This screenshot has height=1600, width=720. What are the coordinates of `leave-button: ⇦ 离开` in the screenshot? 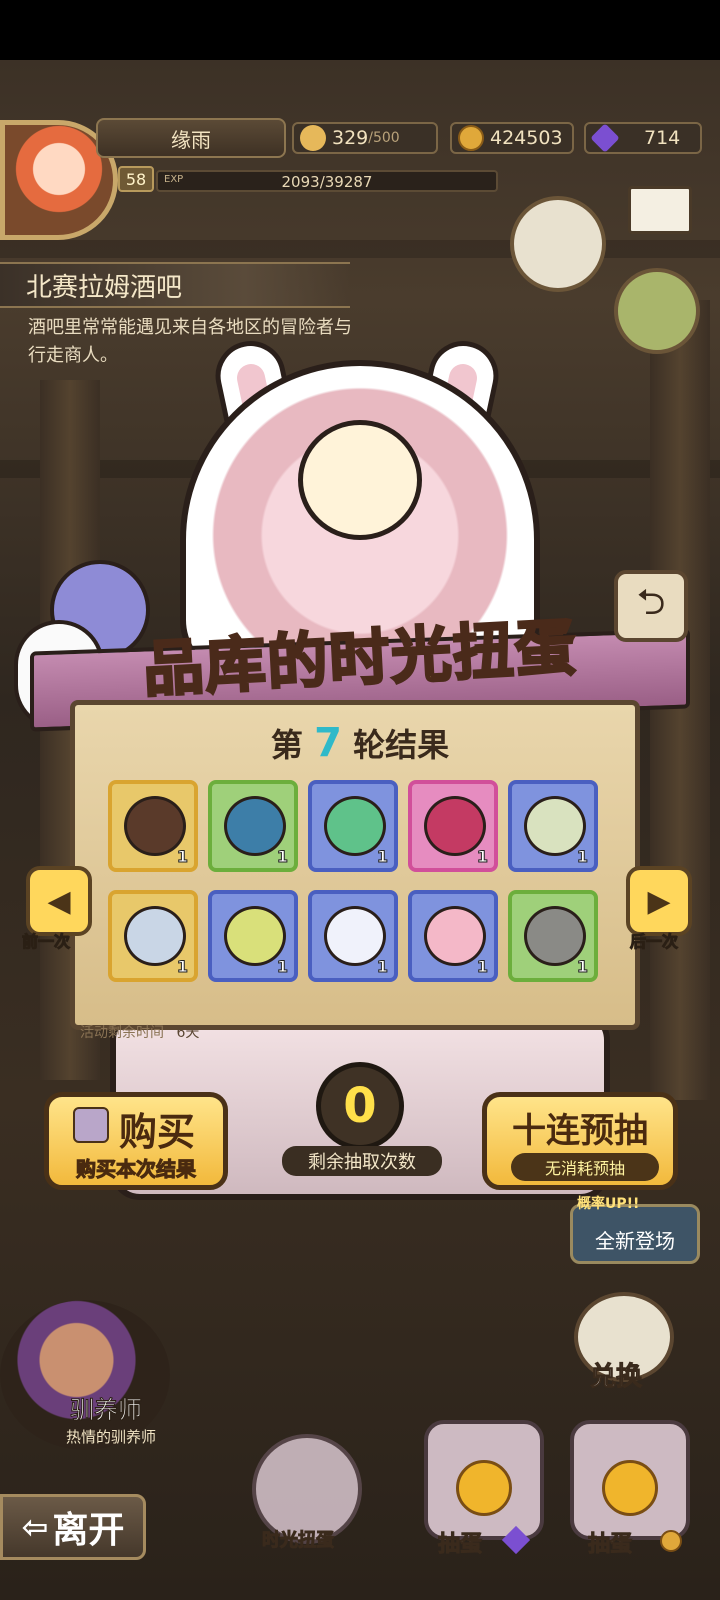 It's located at (73, 1527).